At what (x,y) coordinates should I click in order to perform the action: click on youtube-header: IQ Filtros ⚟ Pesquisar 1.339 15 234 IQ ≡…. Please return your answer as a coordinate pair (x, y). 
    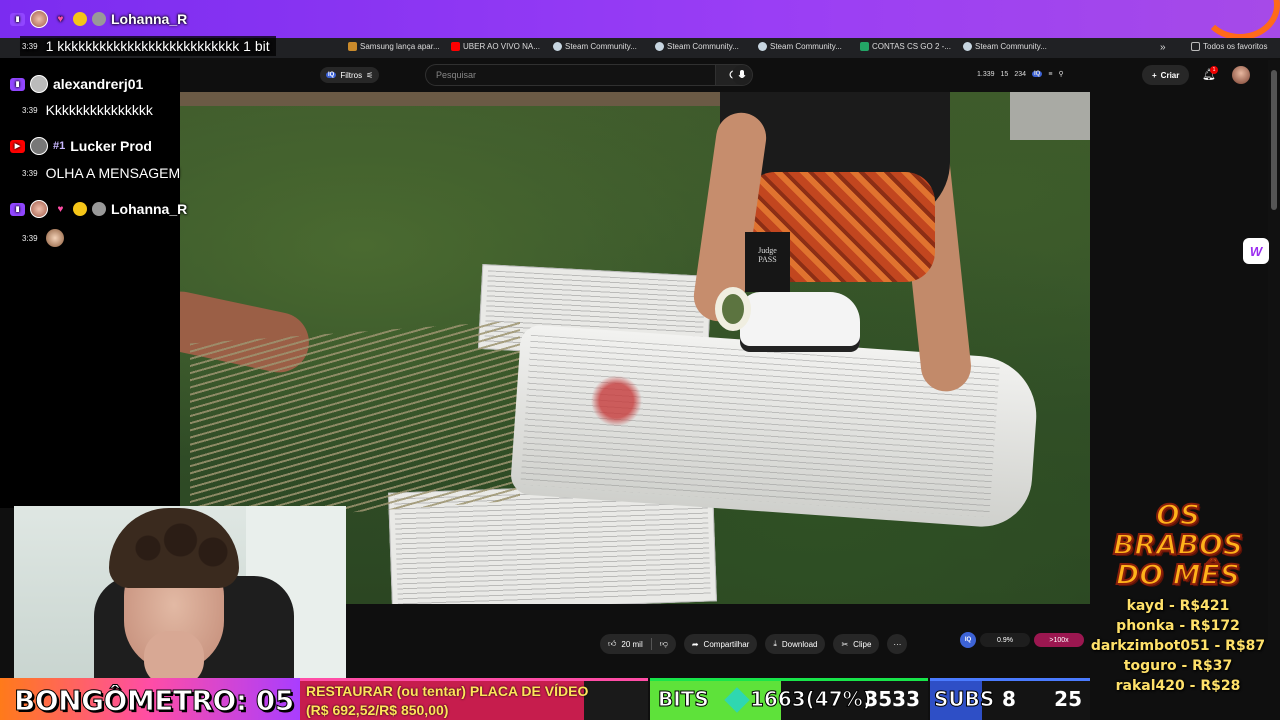
    Looking at the image, I should click on (730, 75).